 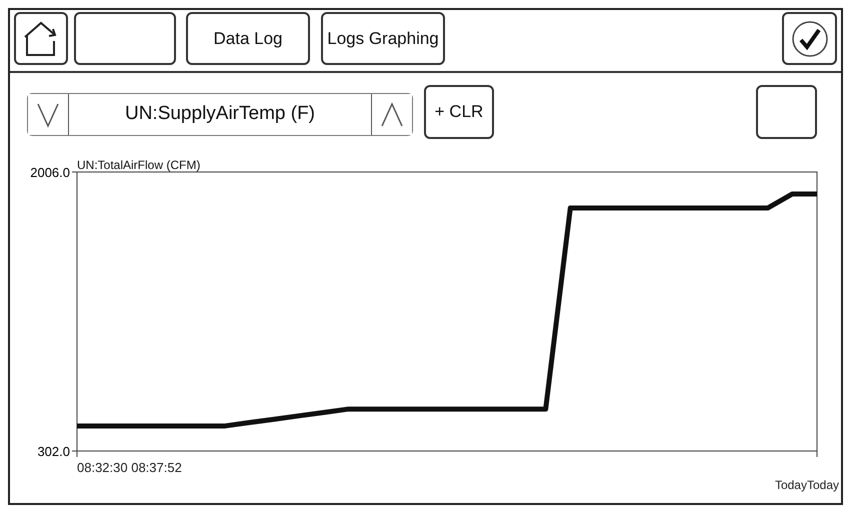 What do you see at coordinates (392, 115) in the screenshot?
I see `chevron-up-icon` at bounding box center [392, 115].